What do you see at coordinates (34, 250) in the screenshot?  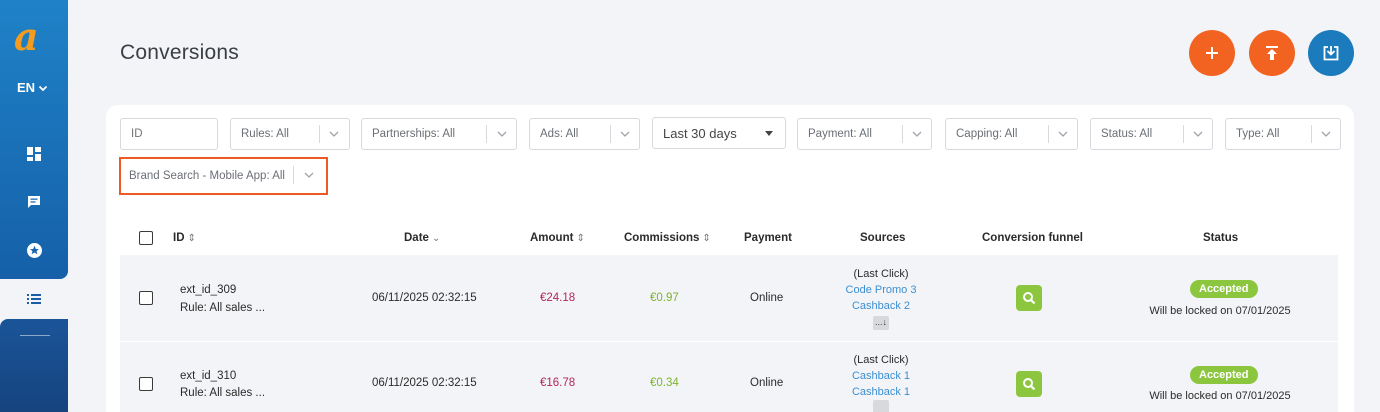 I see `star-icon` at bounding box center [34, 250].